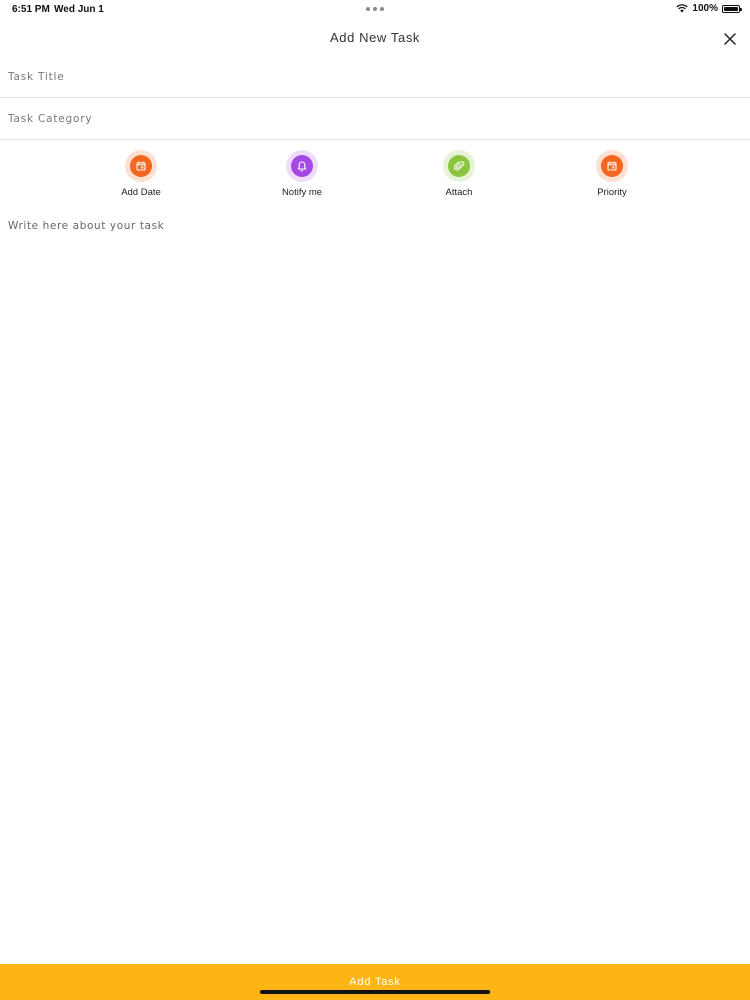 The image size is (750, 1000). I want to click on wifi-icon, so click(682, 8).